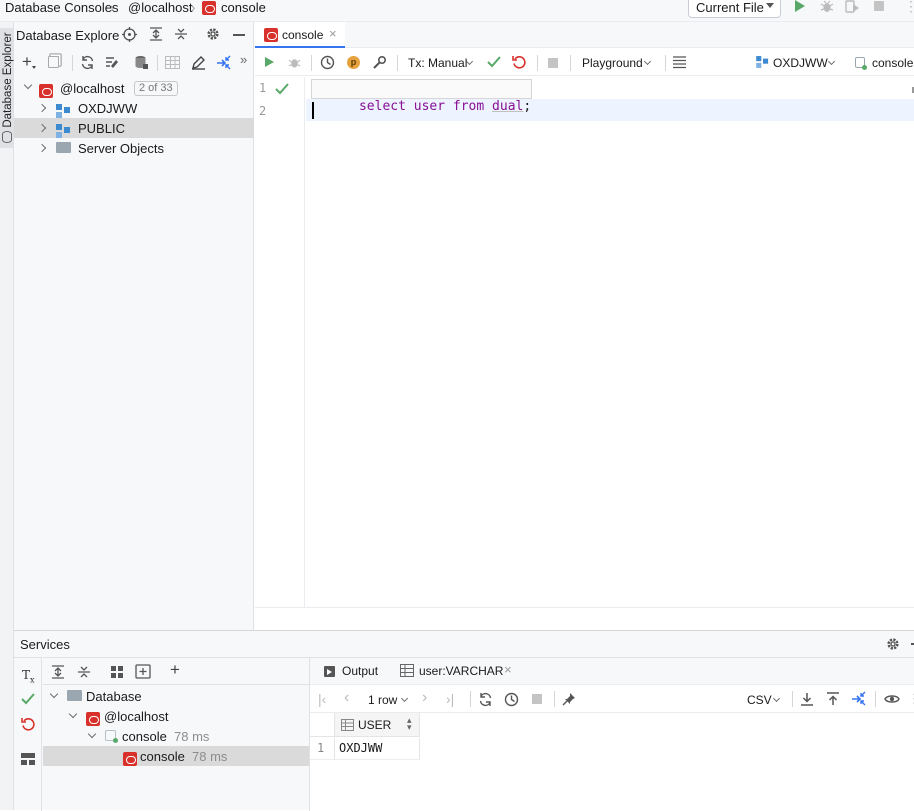 This screenshot has height=811, width=914. I want to click on grid-column-header: USER ▴ ▾, so click(377, 725).